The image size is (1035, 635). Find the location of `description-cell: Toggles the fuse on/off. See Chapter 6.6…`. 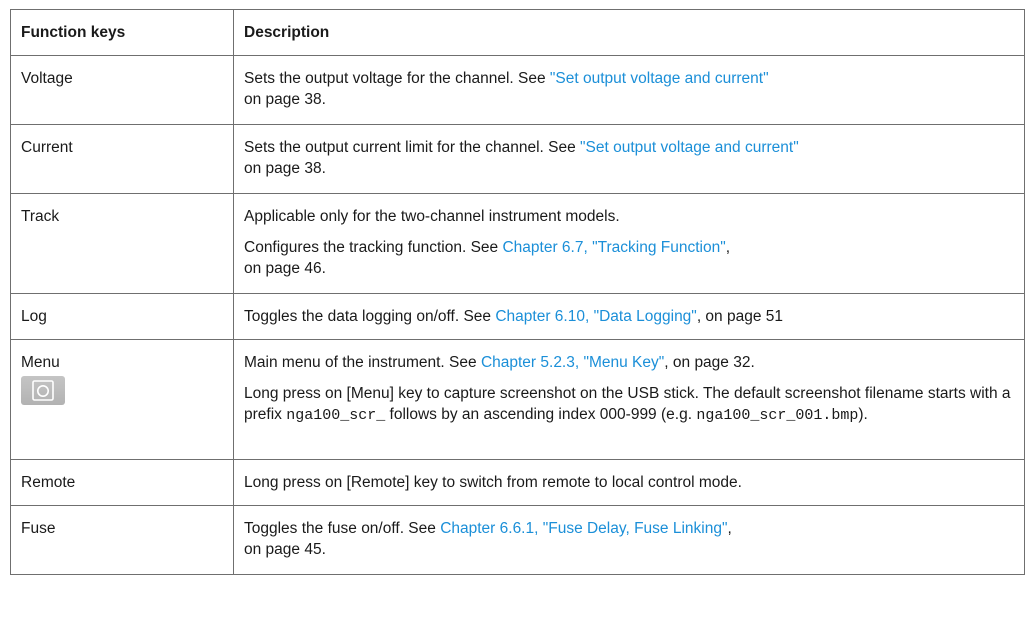

description-cell: Toggles the fuse on/off. See Chapter 6.6… is located at coordinates (629, 540).